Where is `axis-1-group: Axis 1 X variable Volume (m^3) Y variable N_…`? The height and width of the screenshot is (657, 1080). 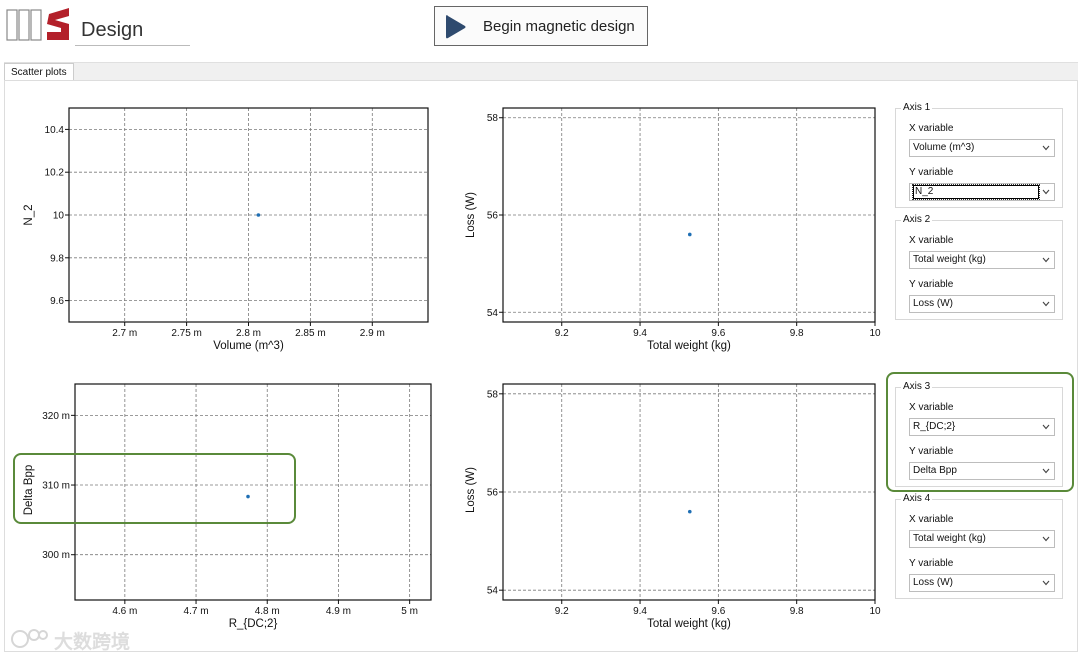
axis-1-group: Axis 1 X variable Volume (m^3) Y variable N_… is located at coordinates (979, 155).